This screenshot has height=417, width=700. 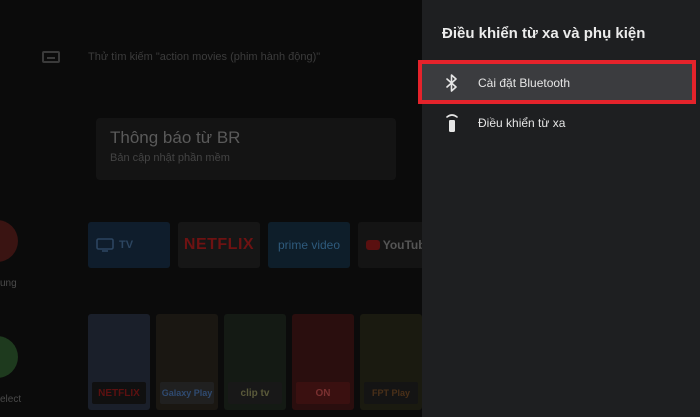 I want to click on content-thumbnail: ON, so click(x=323, y=362).